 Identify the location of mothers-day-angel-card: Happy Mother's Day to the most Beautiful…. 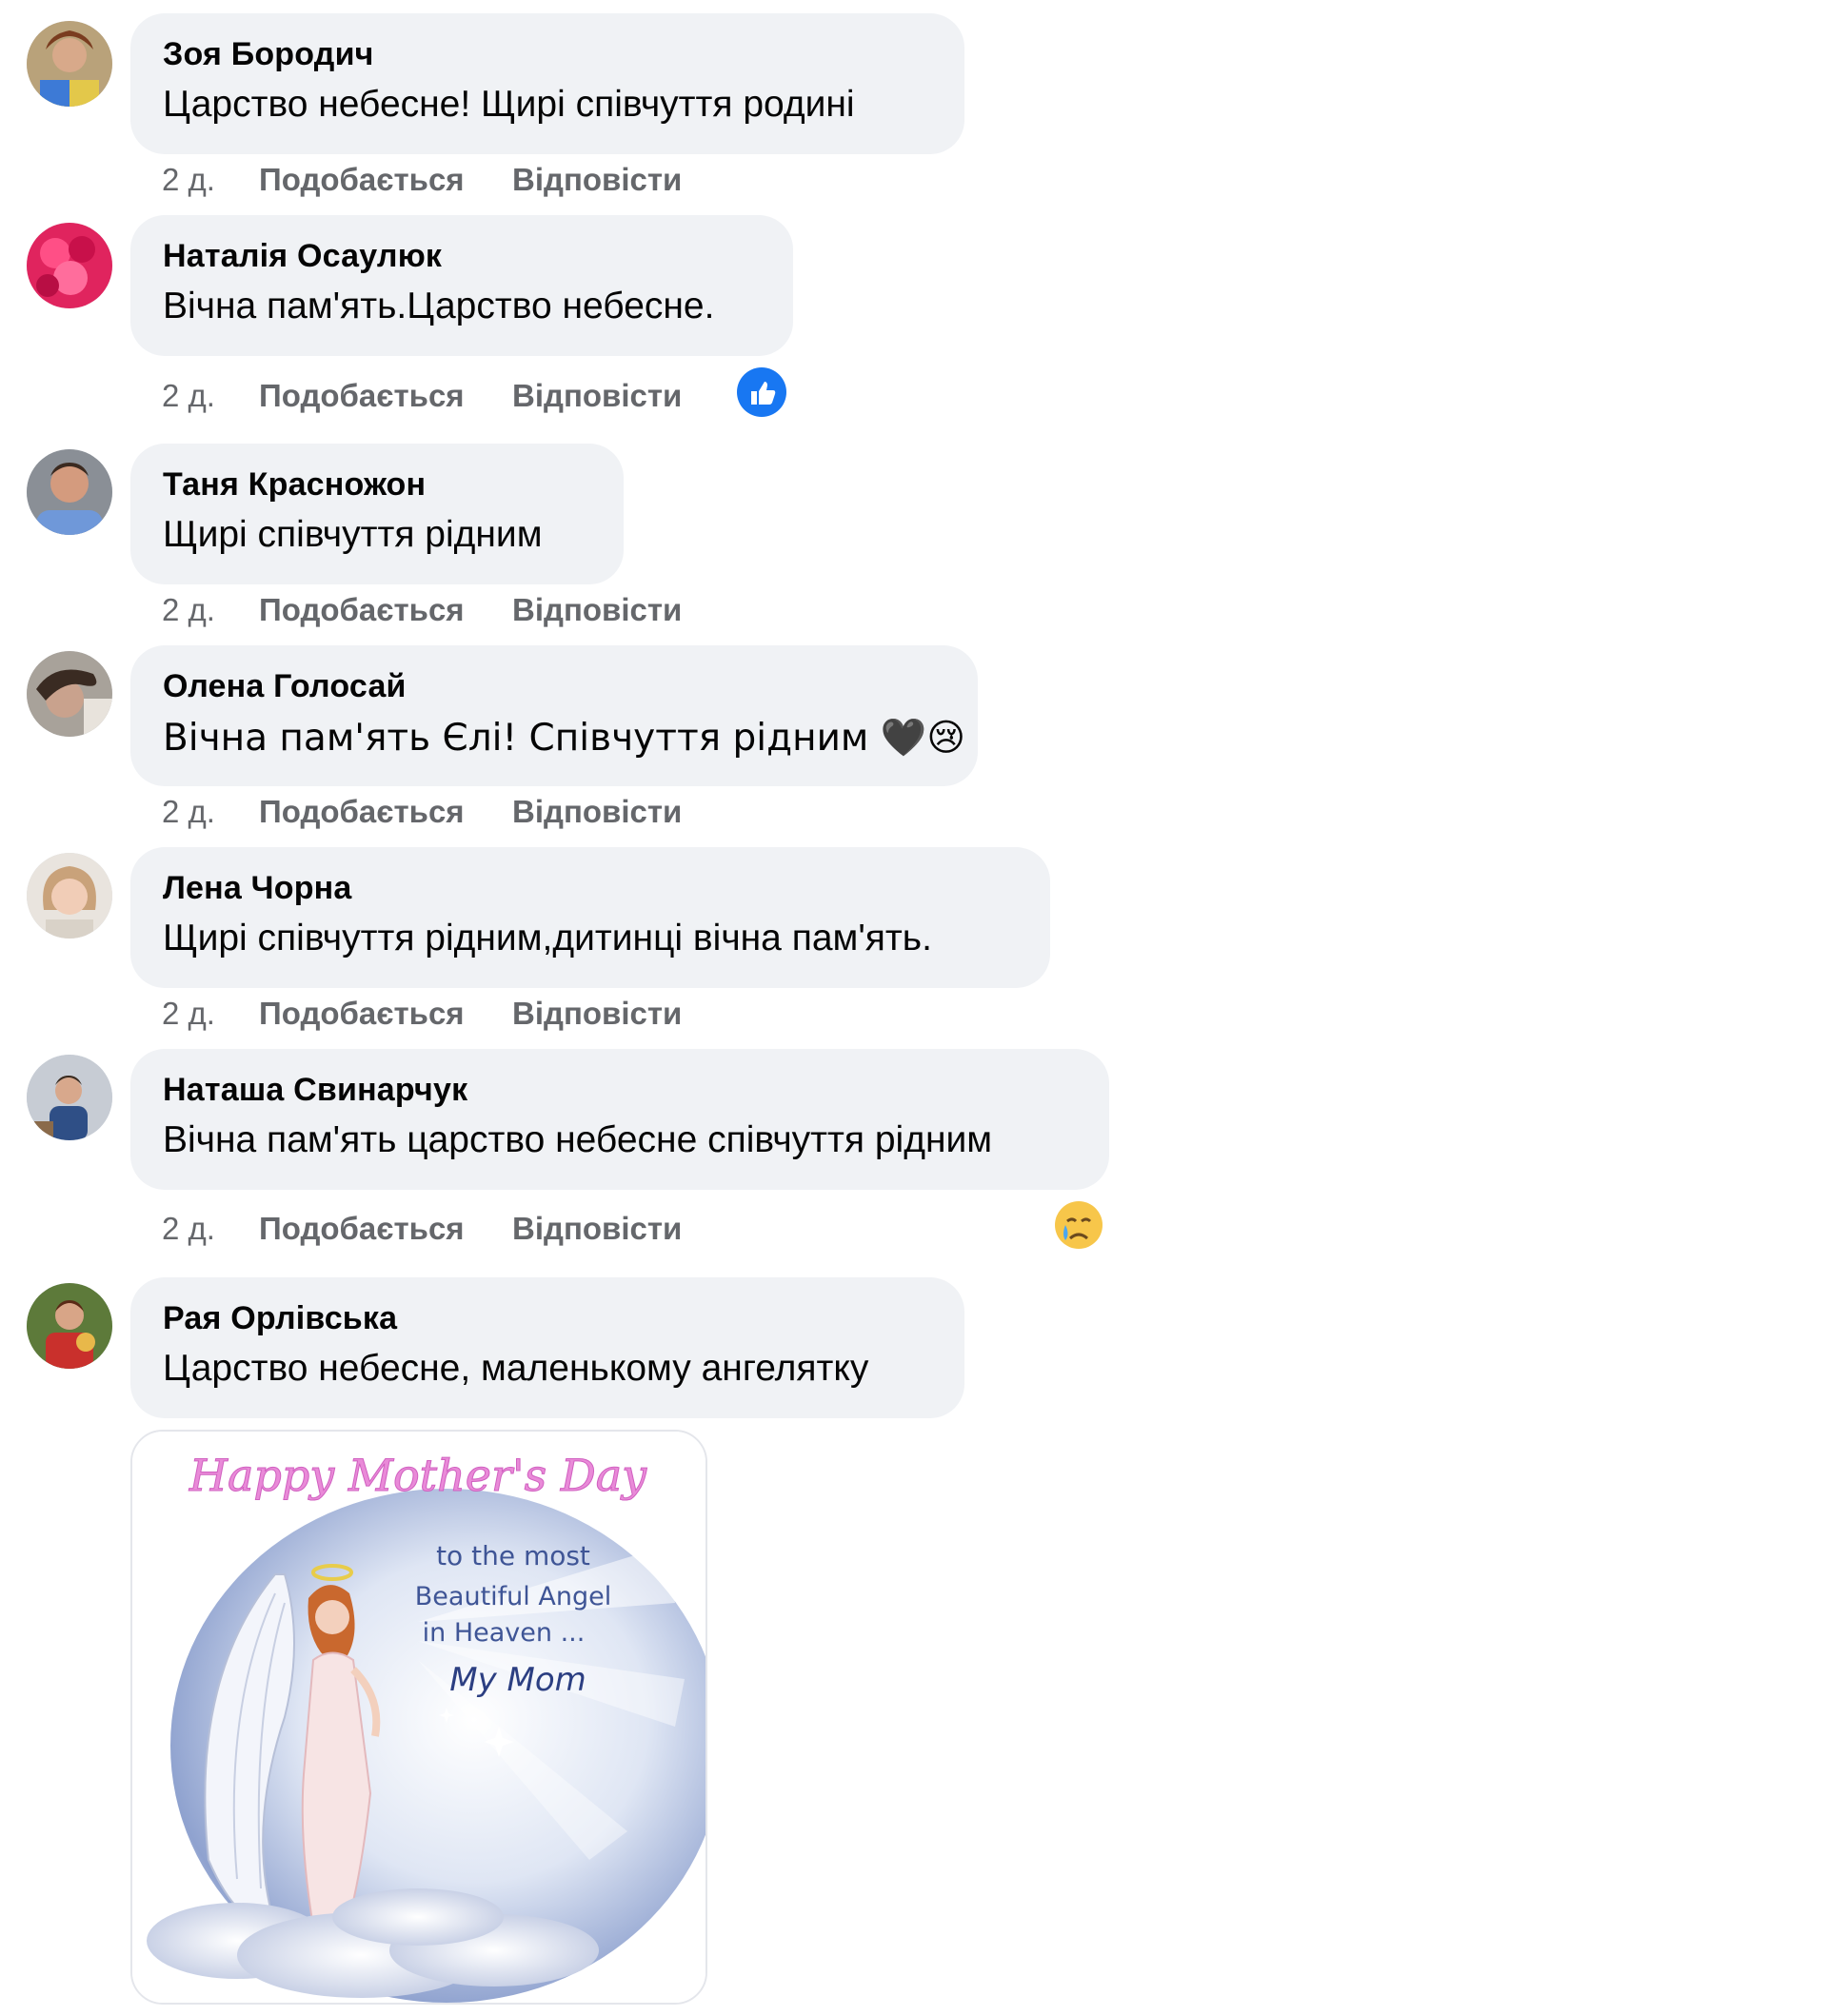
(418, 1718).